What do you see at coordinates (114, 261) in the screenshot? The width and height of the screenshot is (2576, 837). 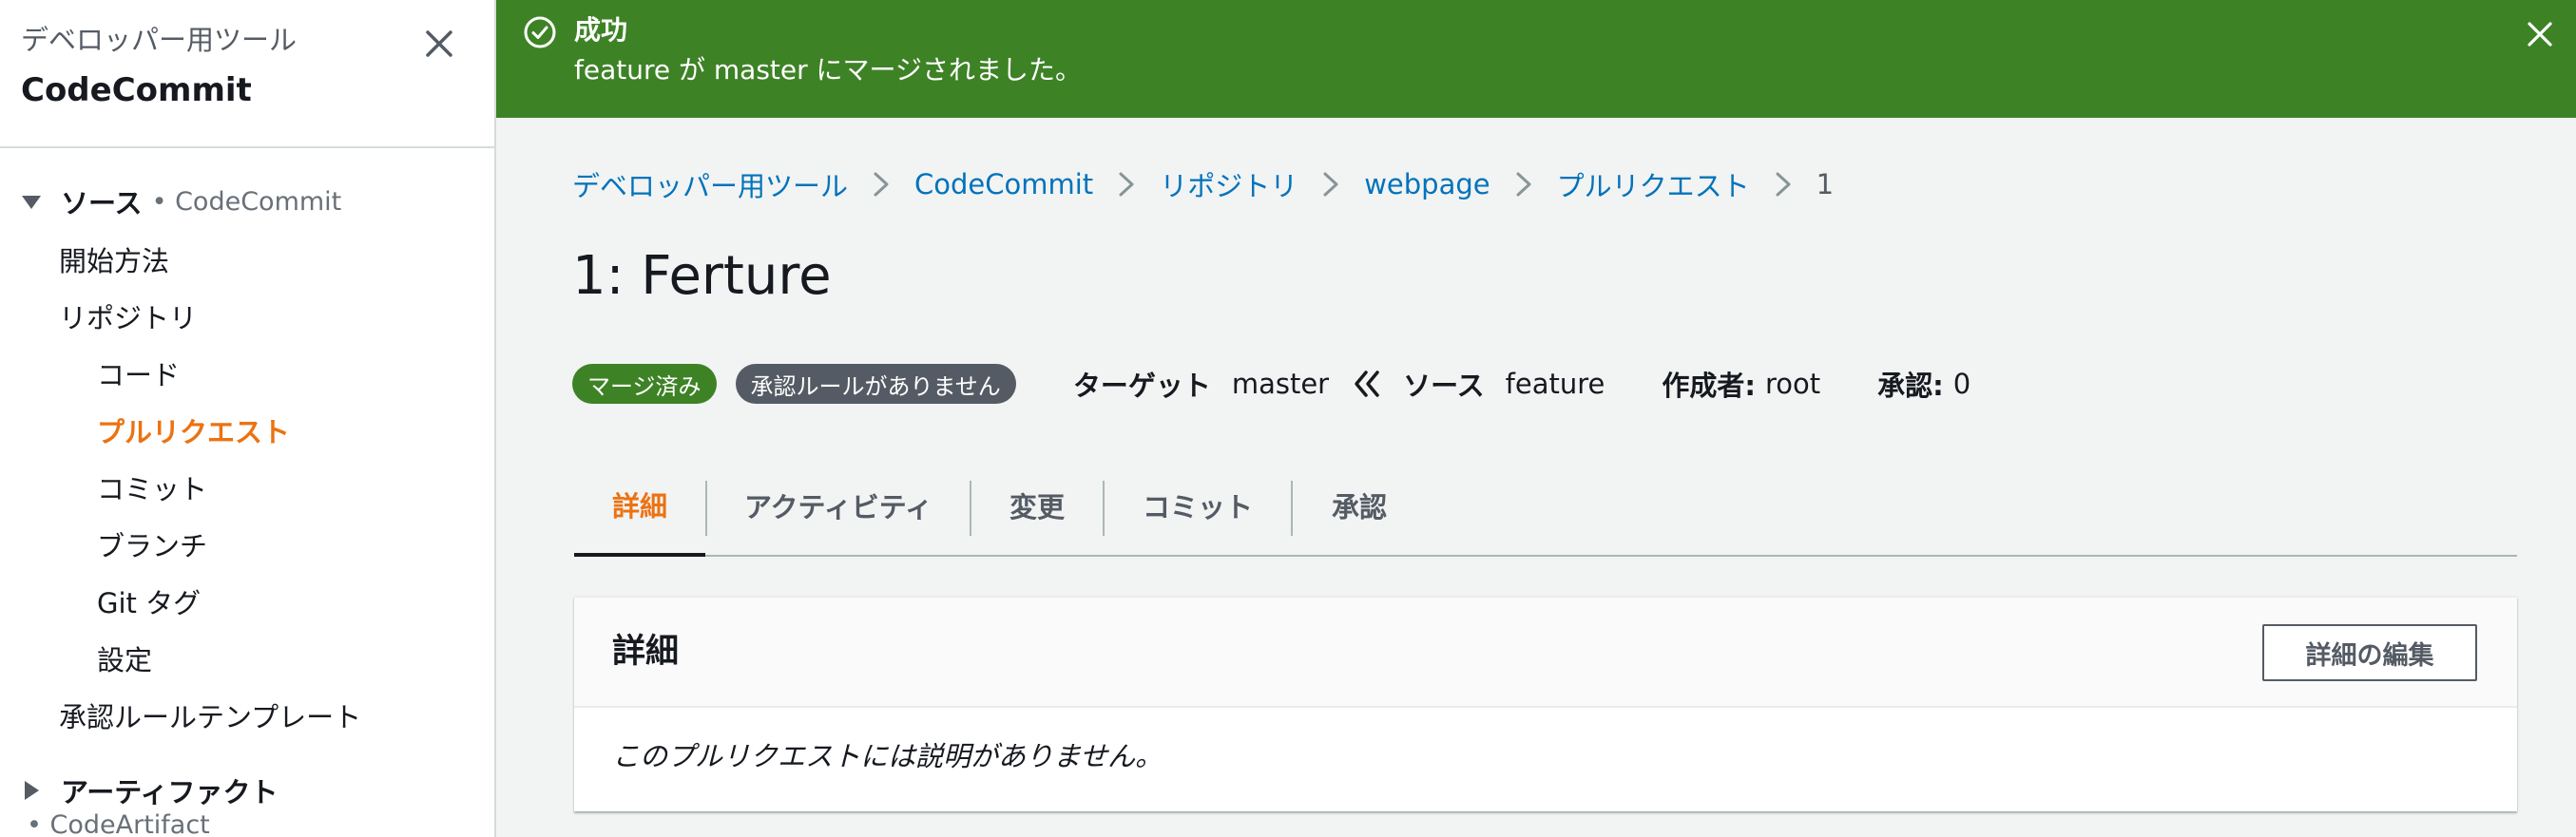 I see `sidebar-item-getting-started: 開始方法` at bounding box center [114, 261].